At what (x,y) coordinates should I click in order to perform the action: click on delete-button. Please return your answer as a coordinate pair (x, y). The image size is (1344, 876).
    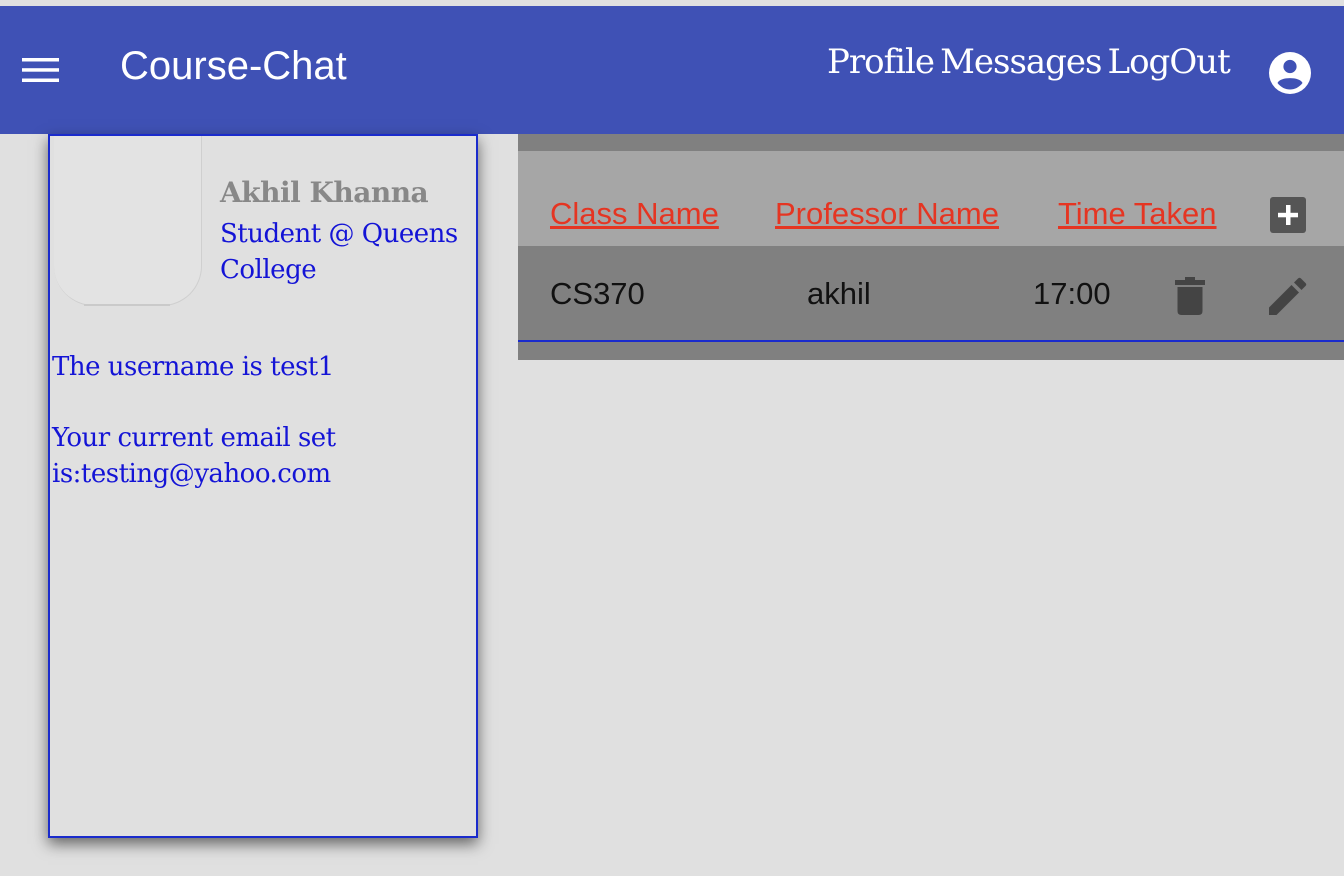
    Looking at the image, I should click on (1190, 296).